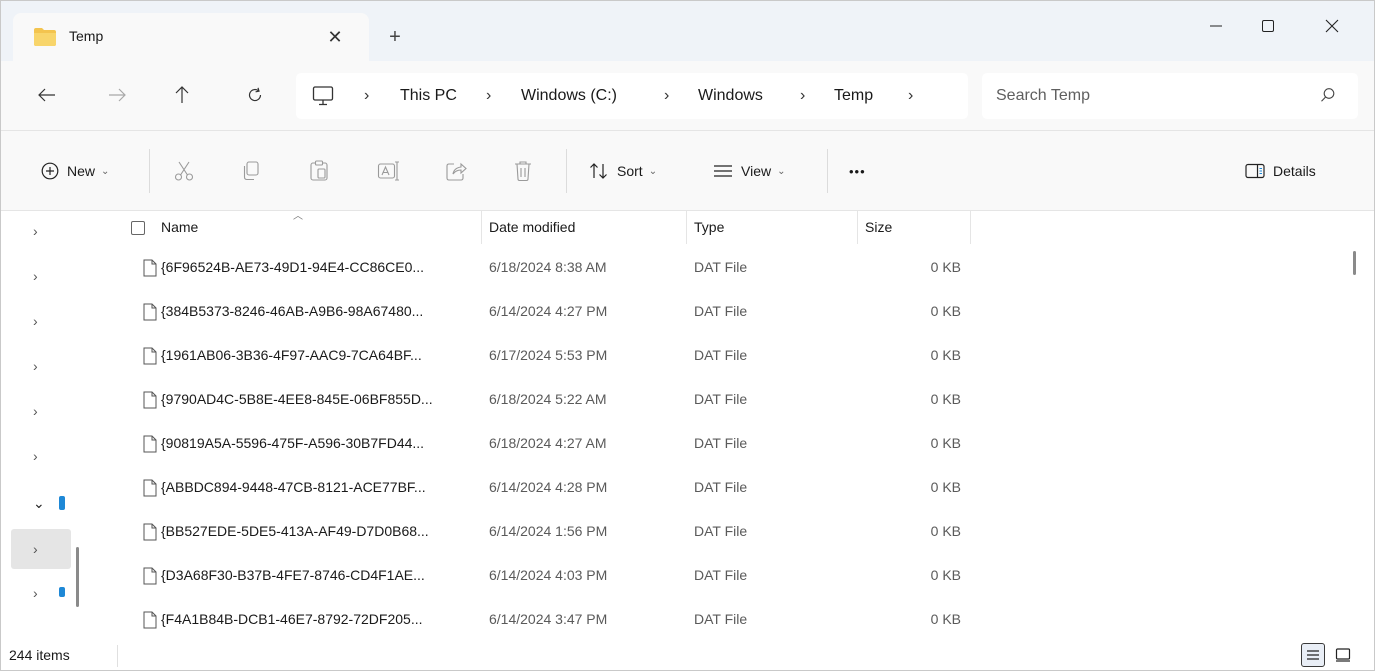  Describe the element at coordinates (1216, 26) in the screenshot. I see `minimize-icon` at that location.